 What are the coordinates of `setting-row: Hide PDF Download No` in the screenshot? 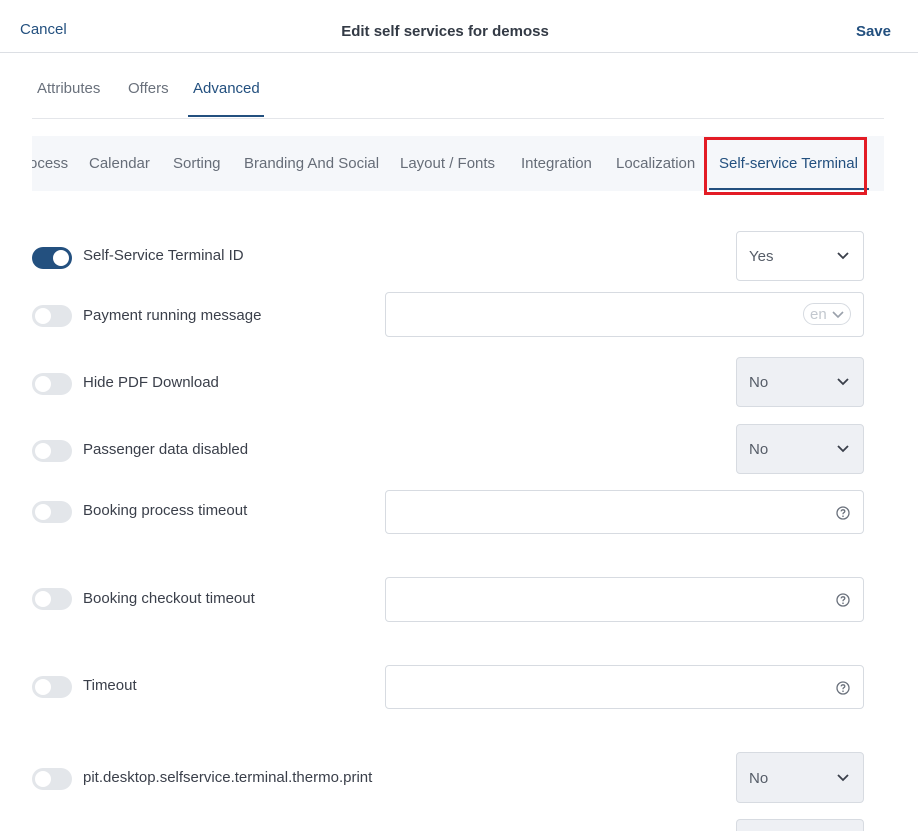 It's located at (459, 382).